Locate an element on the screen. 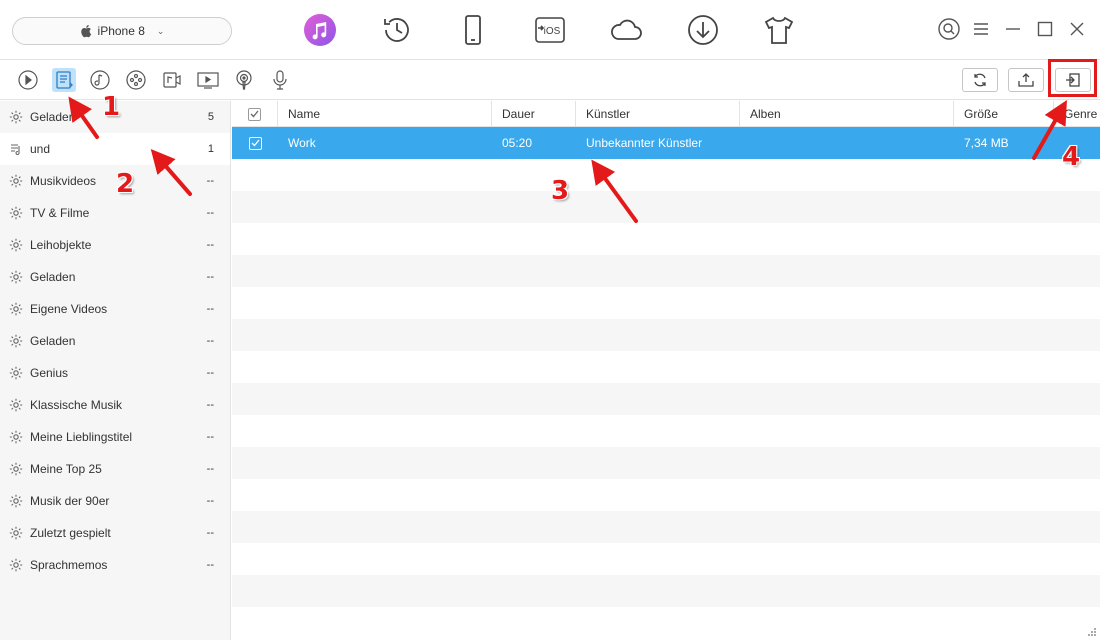 The height and width of the screenshot is (640, 1100). column-header-size: Größe is located at coordinates (1004, 114).